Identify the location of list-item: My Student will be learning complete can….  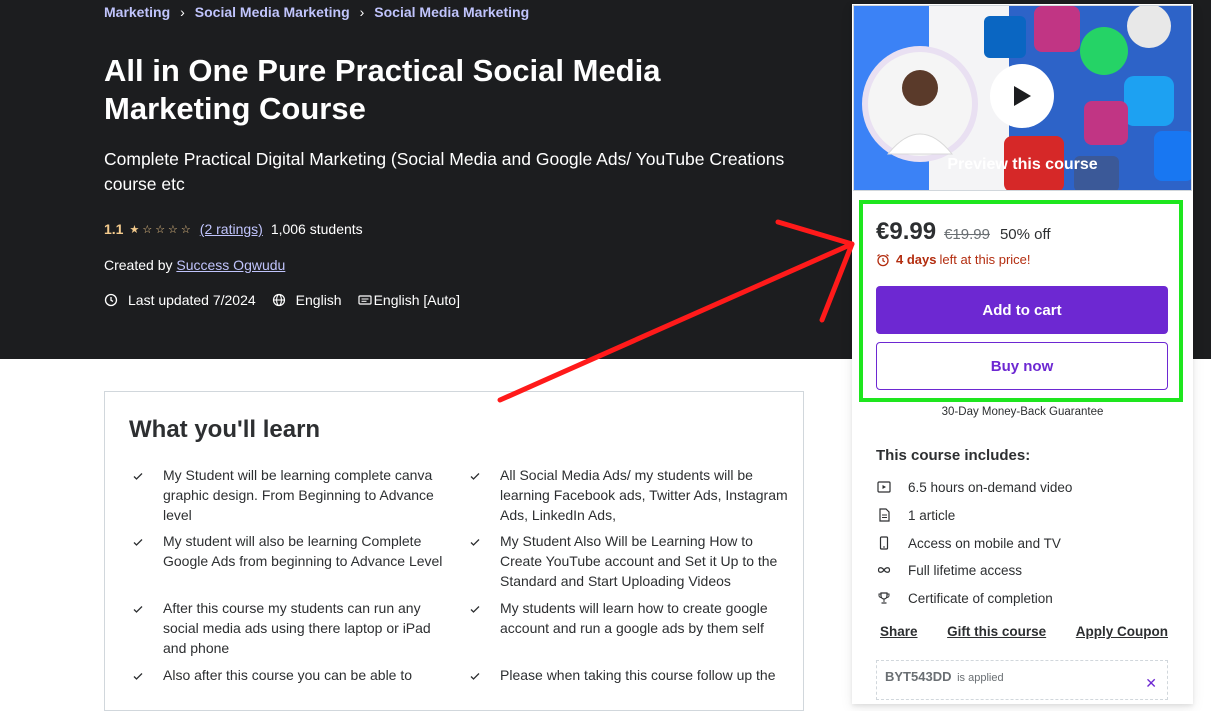
(288, 495).